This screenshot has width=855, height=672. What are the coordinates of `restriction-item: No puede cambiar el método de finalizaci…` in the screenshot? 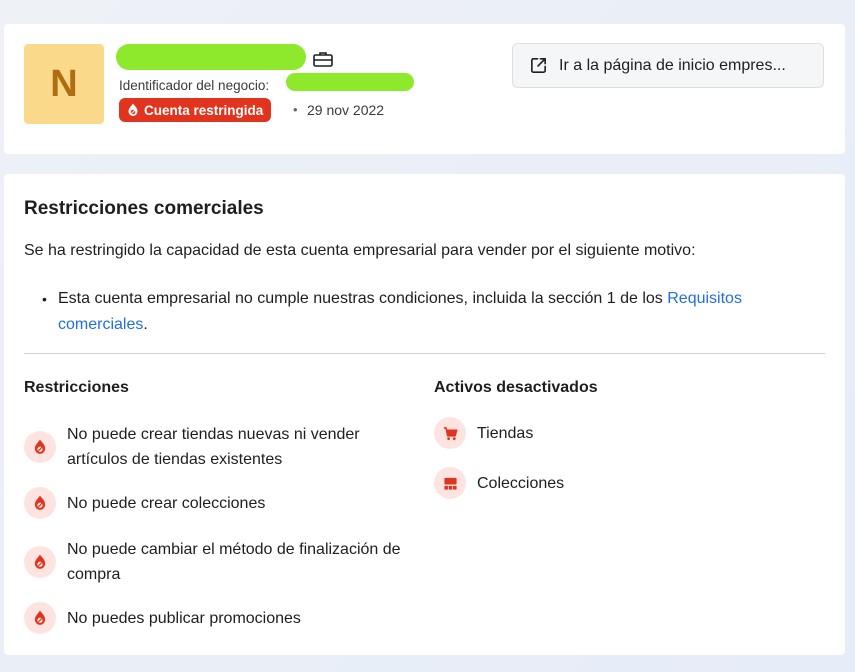 It's located at (214, 562).